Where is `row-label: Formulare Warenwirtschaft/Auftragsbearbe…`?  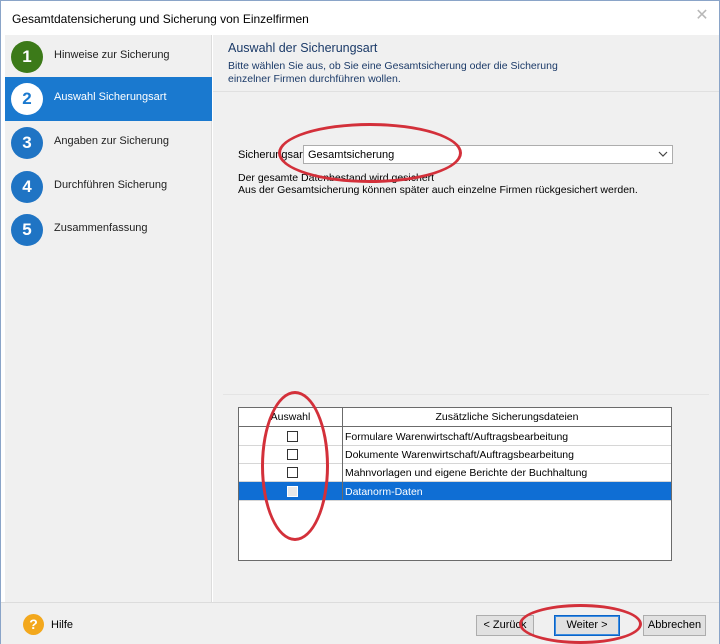
row-label: Formulare Warenwirtschaft/Auftragsbearbe… is located at coordinates (457, 437).